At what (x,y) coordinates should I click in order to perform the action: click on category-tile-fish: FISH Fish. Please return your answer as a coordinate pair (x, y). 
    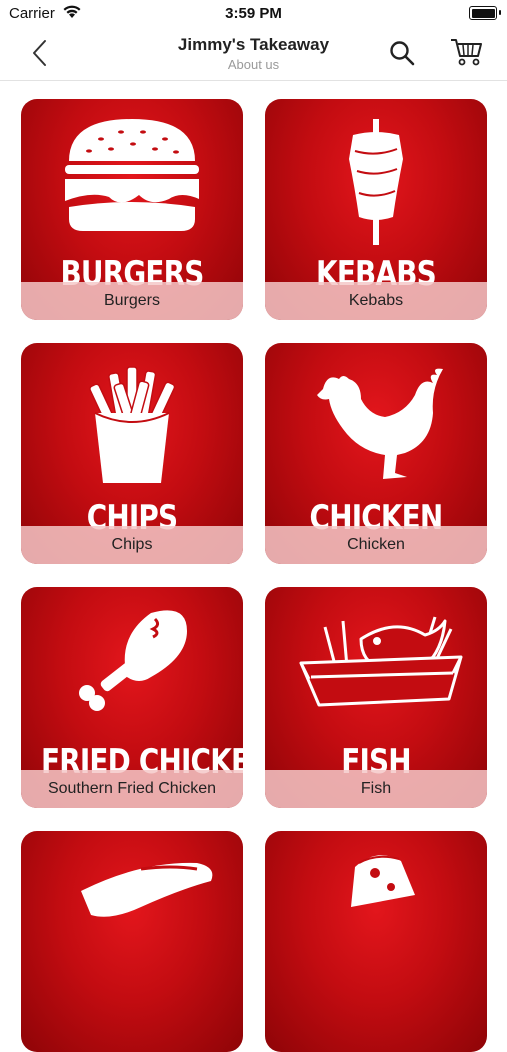
    Looking at the image, I should click on (376, 697).